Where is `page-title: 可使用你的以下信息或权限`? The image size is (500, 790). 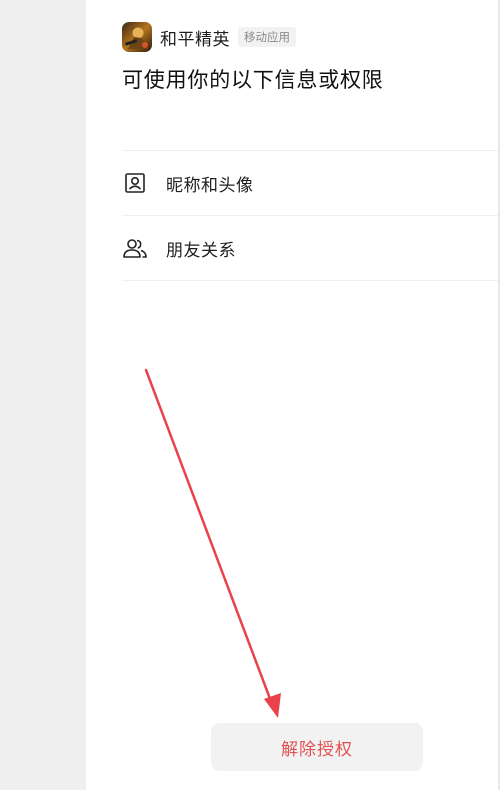 page-title: 可使用你的以下信息或权限 is located at coordinates (253, 80).